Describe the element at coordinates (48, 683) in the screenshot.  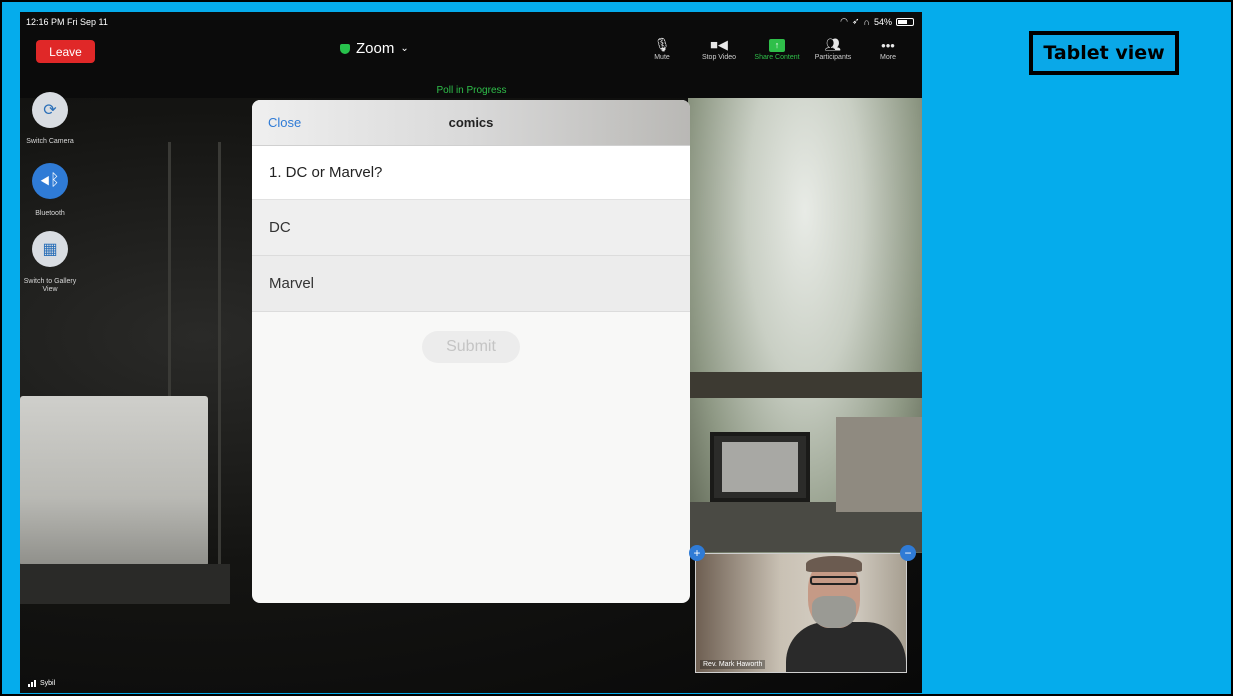
I see `network-name: Sybil` at that location.